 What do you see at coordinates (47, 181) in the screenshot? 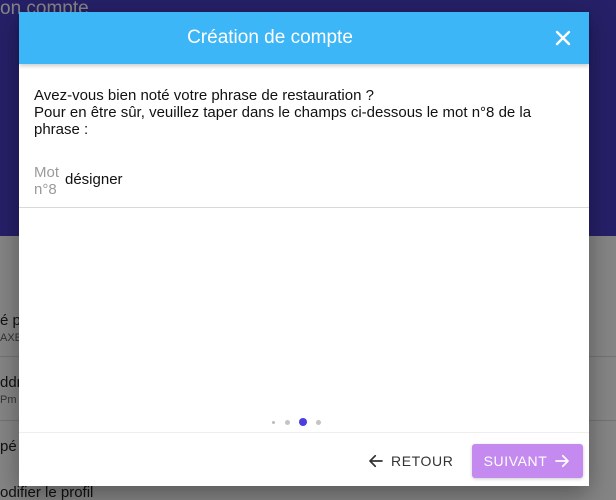
I see `word-field-label: Mot n°8` at bounding box center [47, 181].